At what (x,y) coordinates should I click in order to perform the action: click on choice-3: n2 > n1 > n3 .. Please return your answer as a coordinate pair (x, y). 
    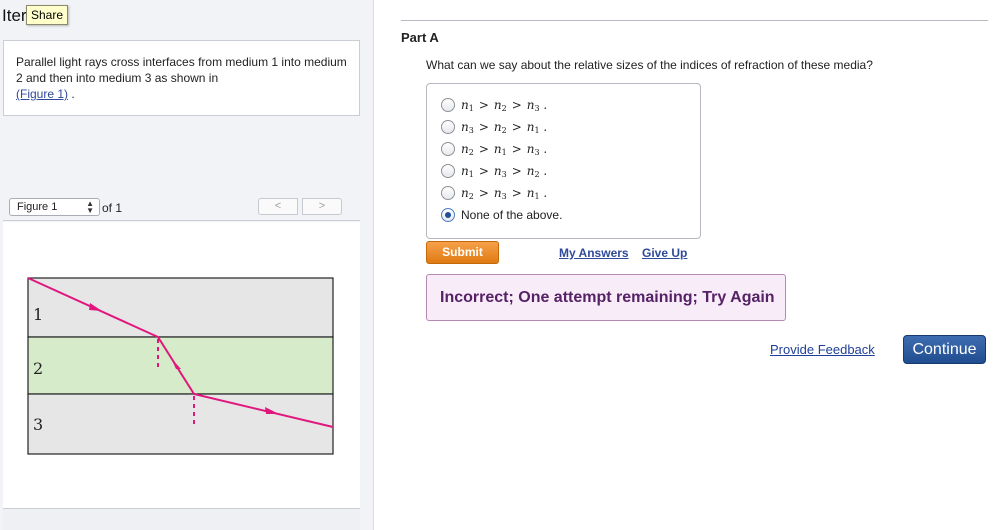
    Looking at the image, I should click on (494, 149).